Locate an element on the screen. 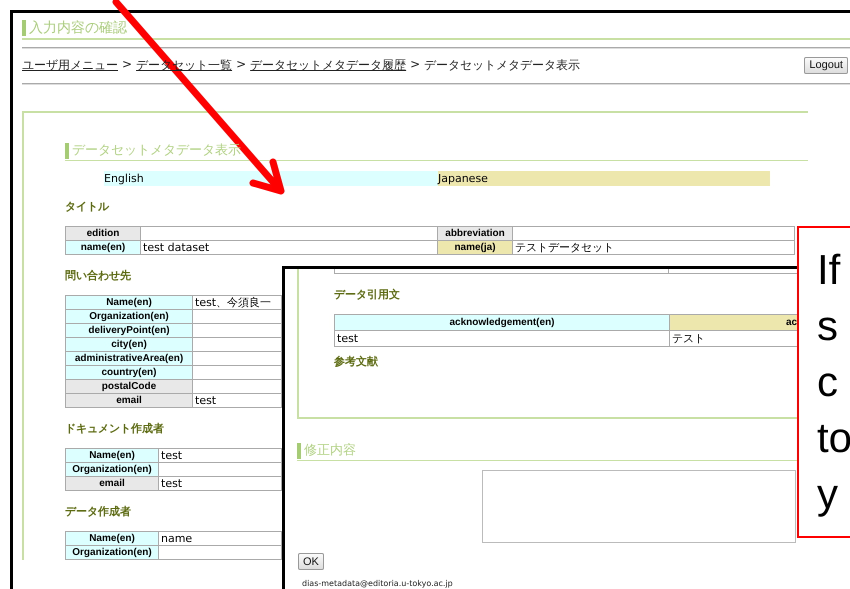 Image resolution: width=850 pixels, height=589 pixels. section-title: 修正内容 is located at coordinates (326, 451).